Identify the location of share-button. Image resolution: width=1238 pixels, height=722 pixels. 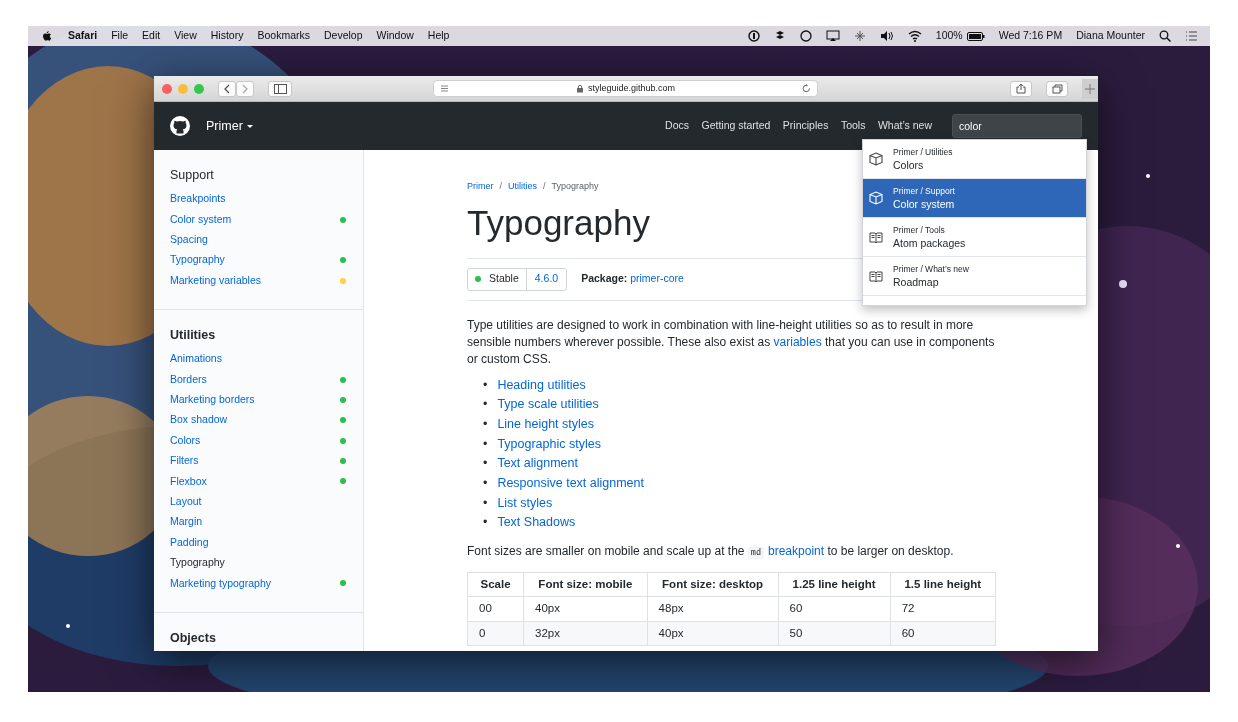
(1021, 88).